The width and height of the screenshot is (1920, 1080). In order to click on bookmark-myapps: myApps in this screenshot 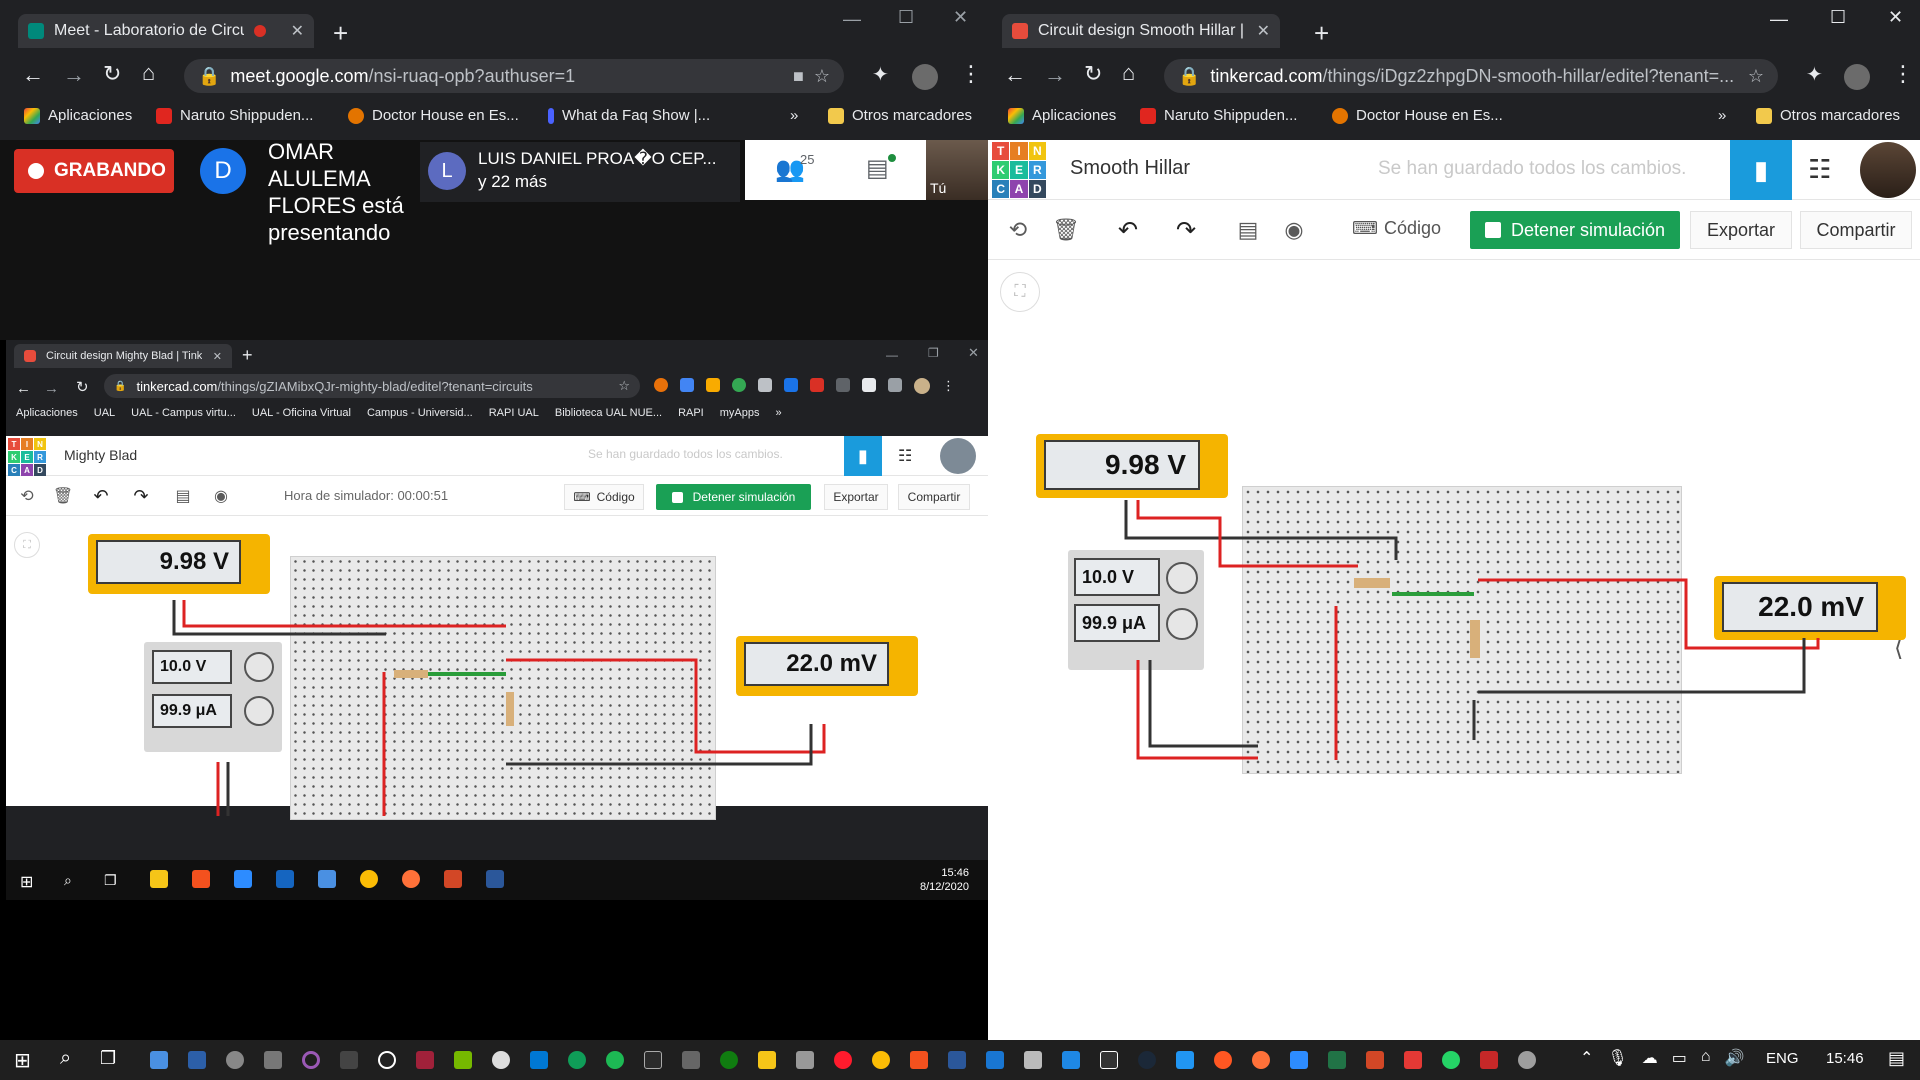, I will do `click(740, 413)`.